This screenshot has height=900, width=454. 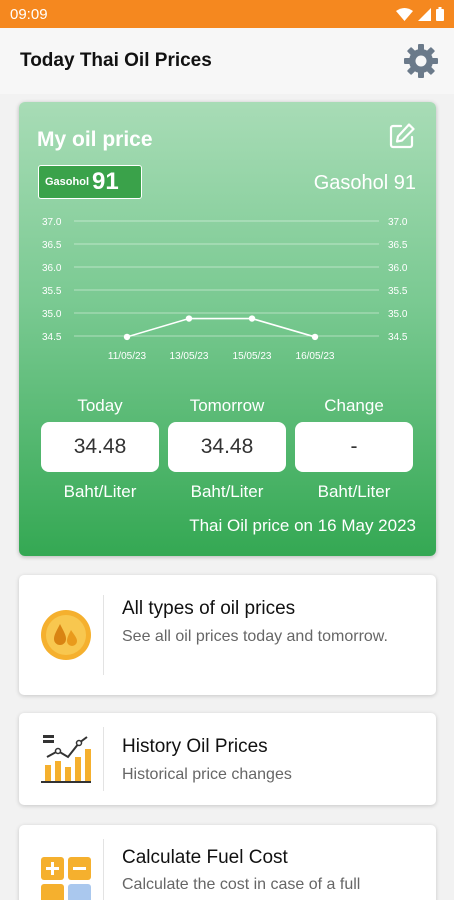 What do you see at coordinates (95, 139) in the screenshot?
I see `card-heading: My oil price` at bounding box center [95, 139].